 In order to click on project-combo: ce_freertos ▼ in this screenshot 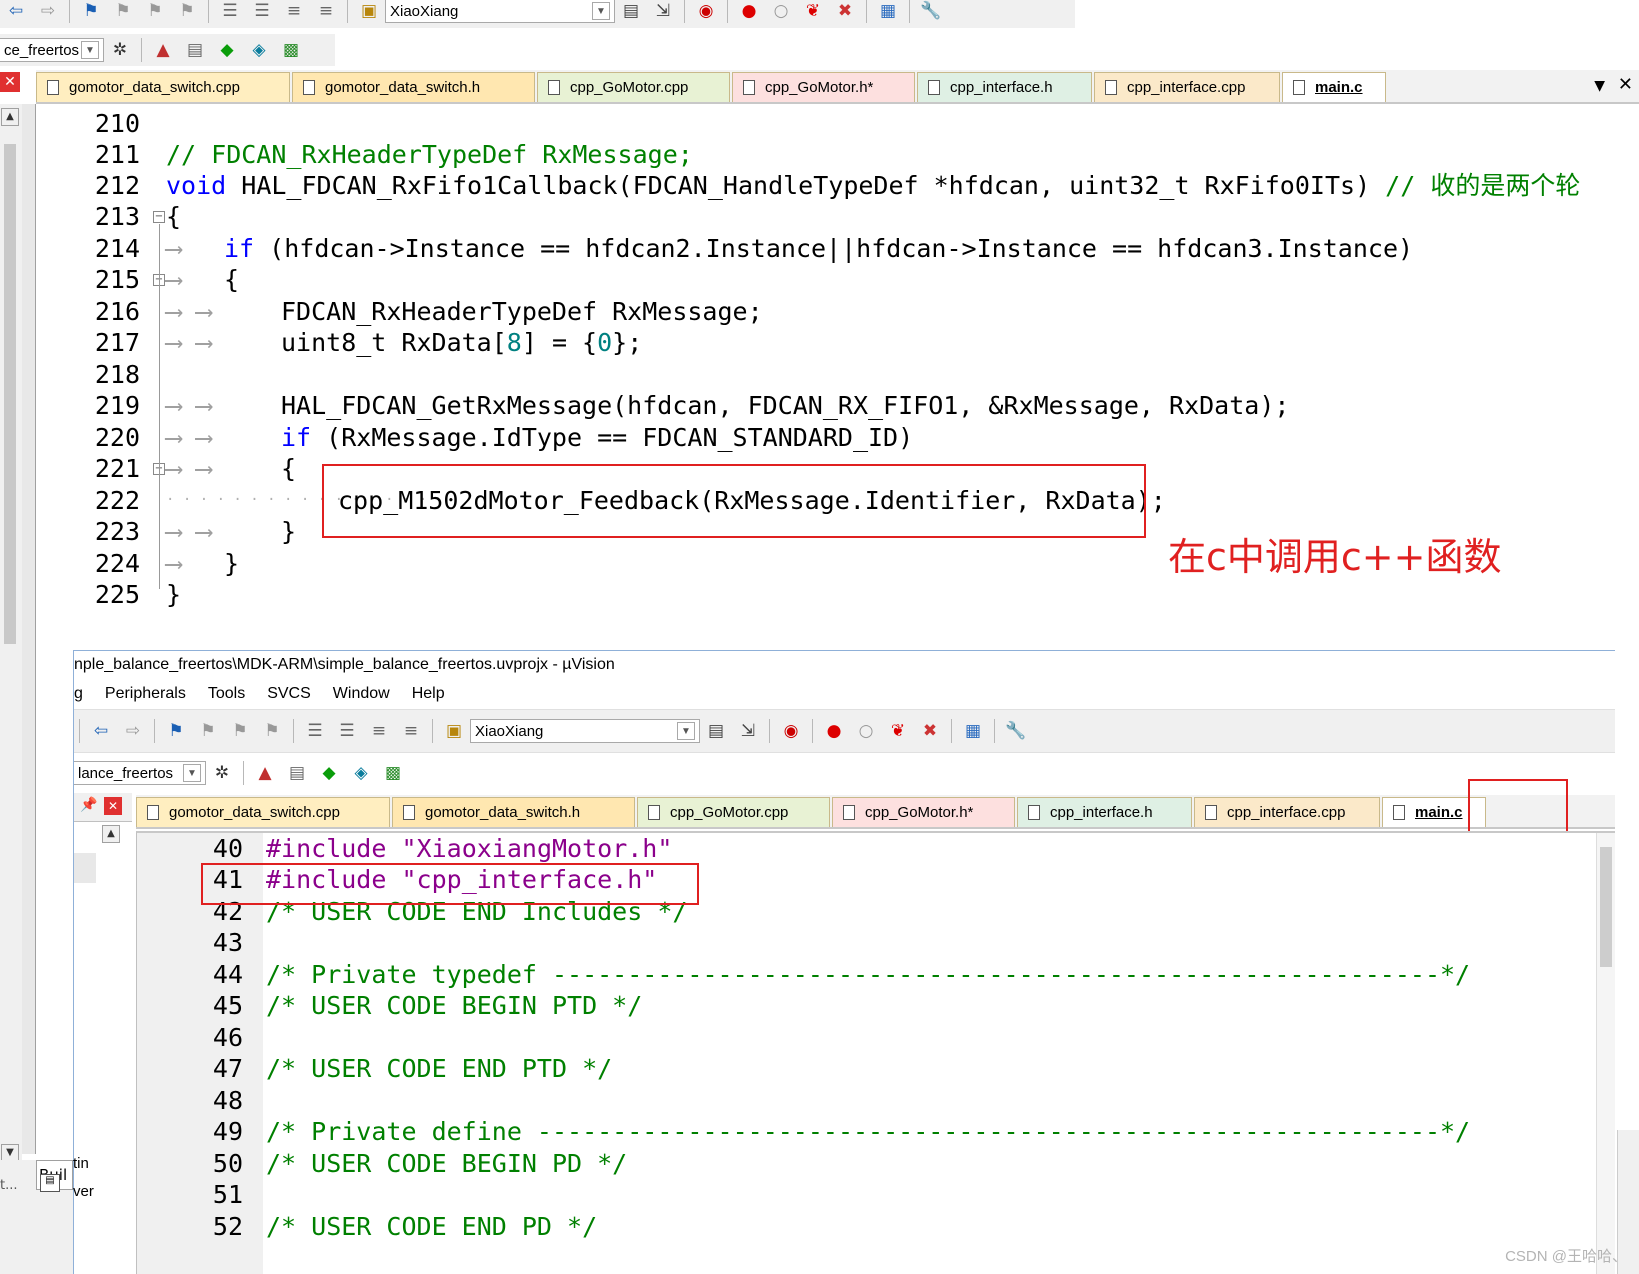, I will do `click(52, 50)`.